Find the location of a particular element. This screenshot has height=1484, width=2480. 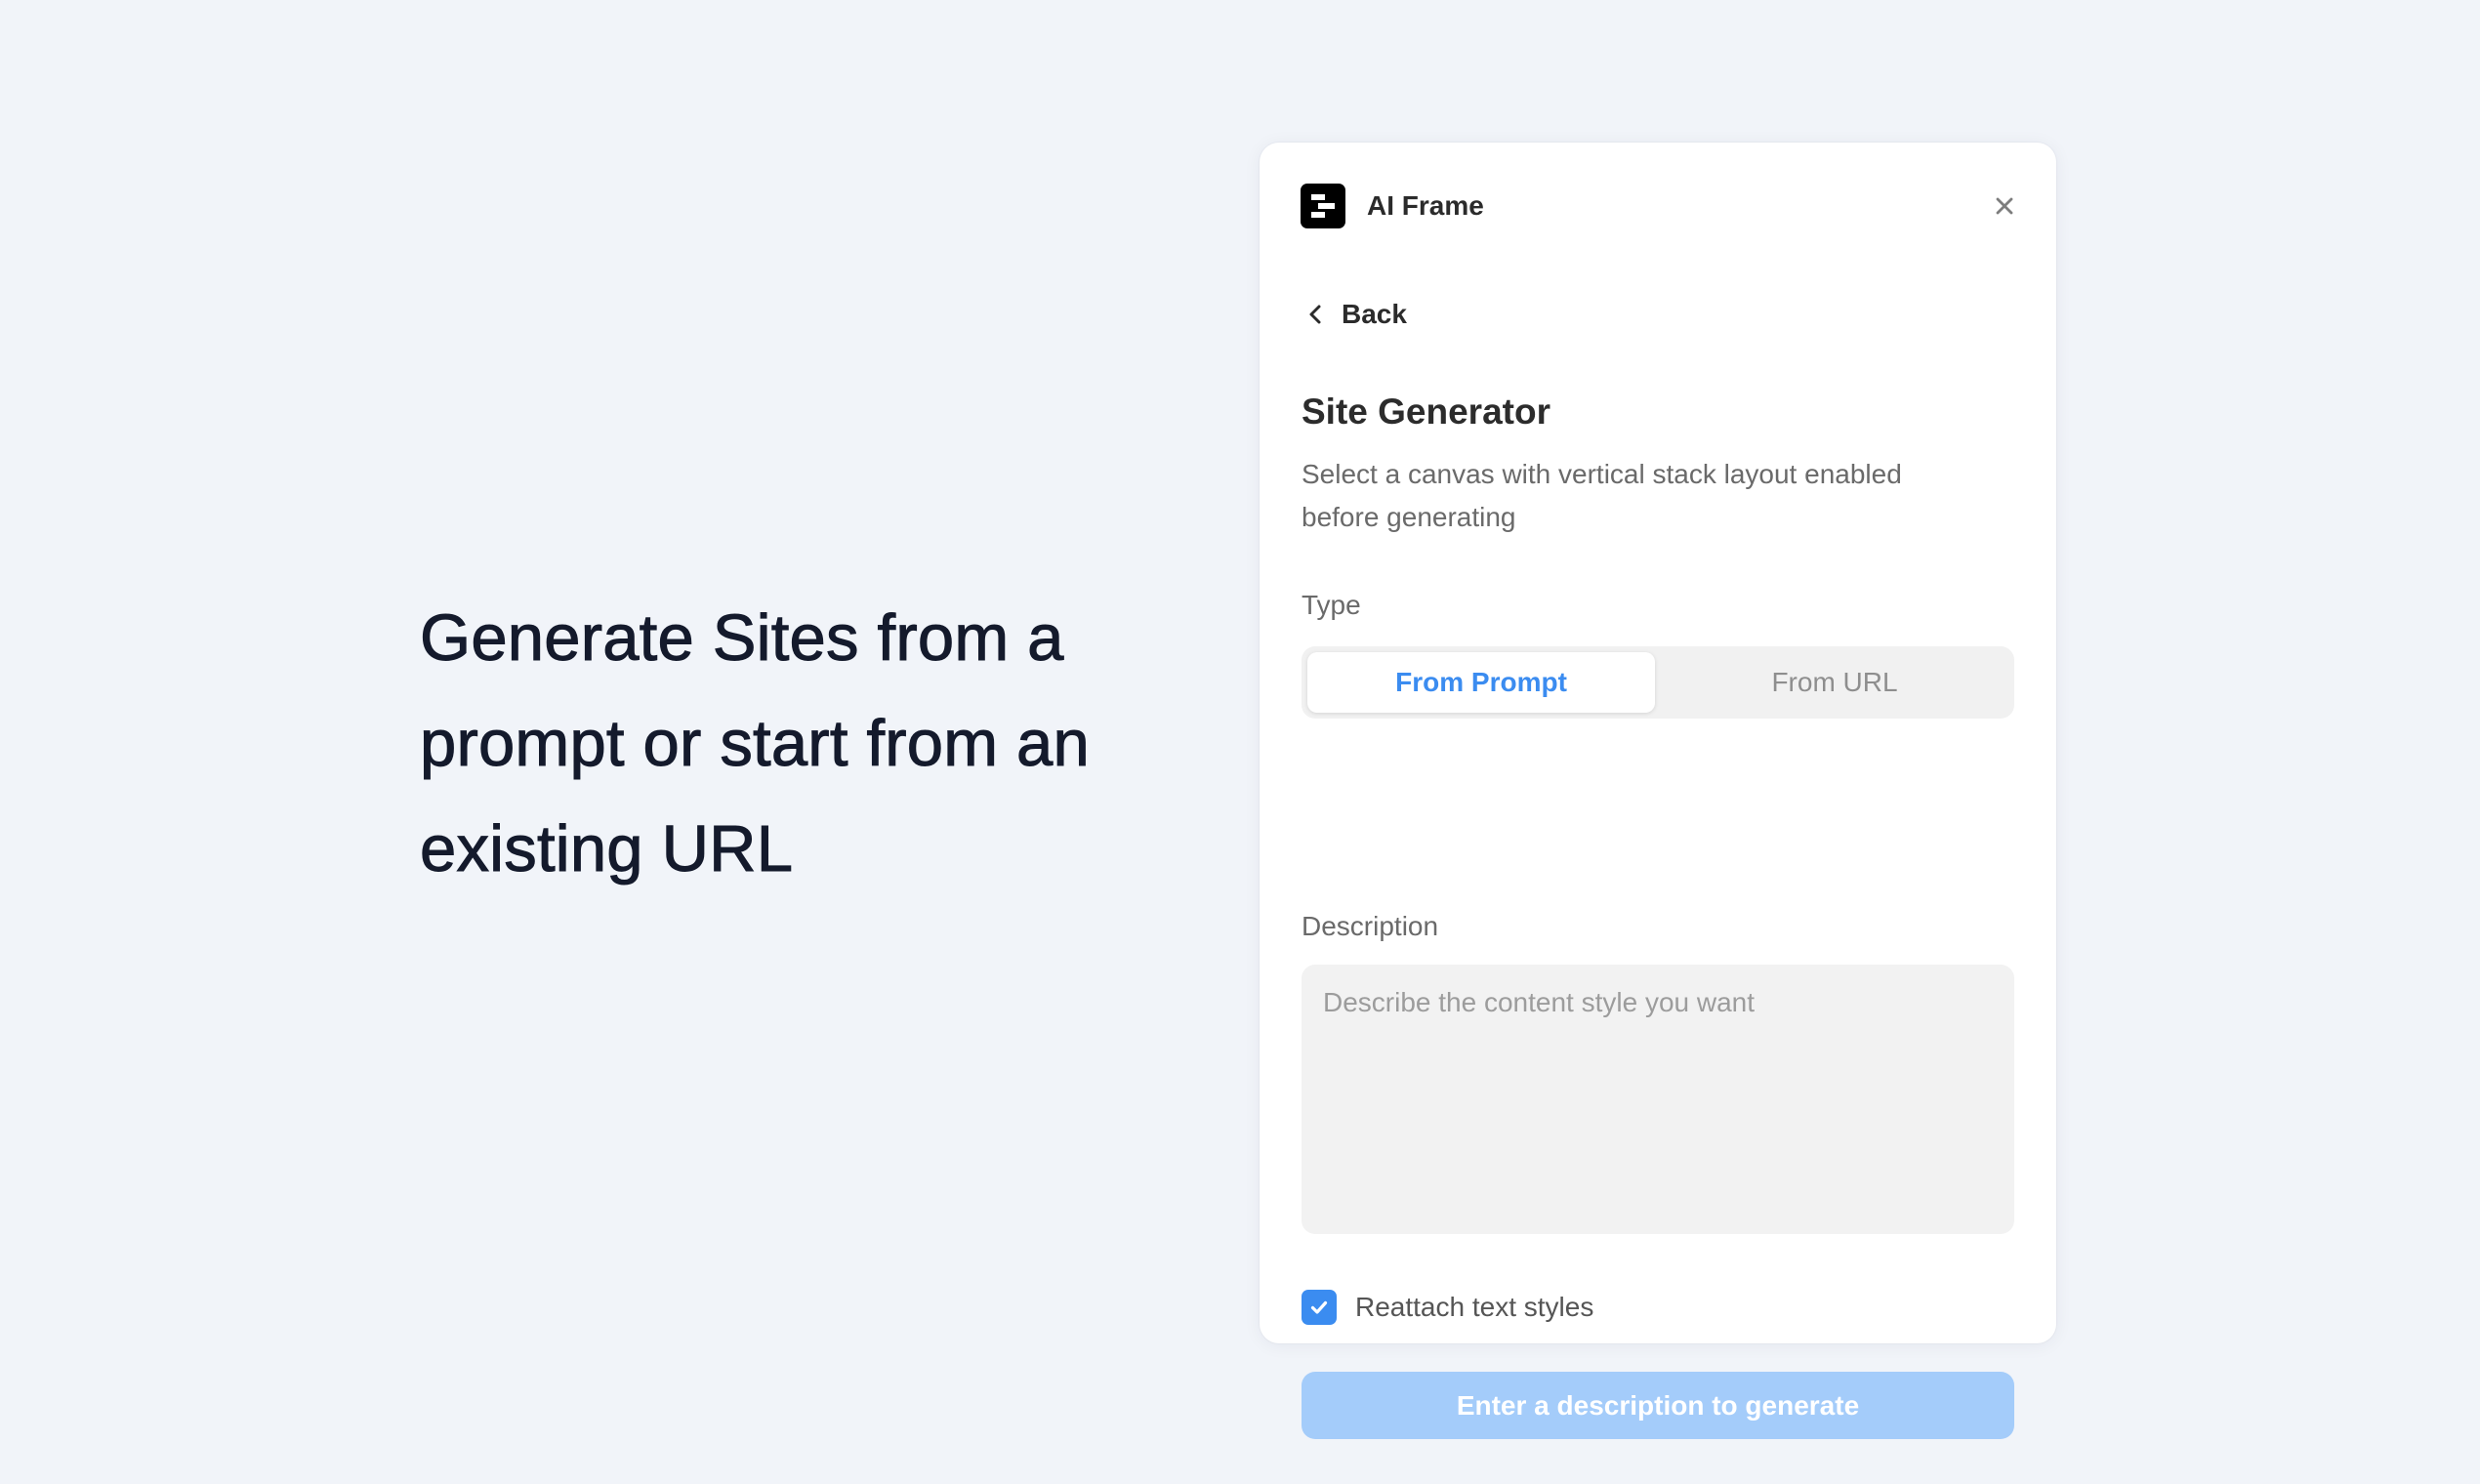

reattach-checkbox is located at coordinates (1319, 1308).